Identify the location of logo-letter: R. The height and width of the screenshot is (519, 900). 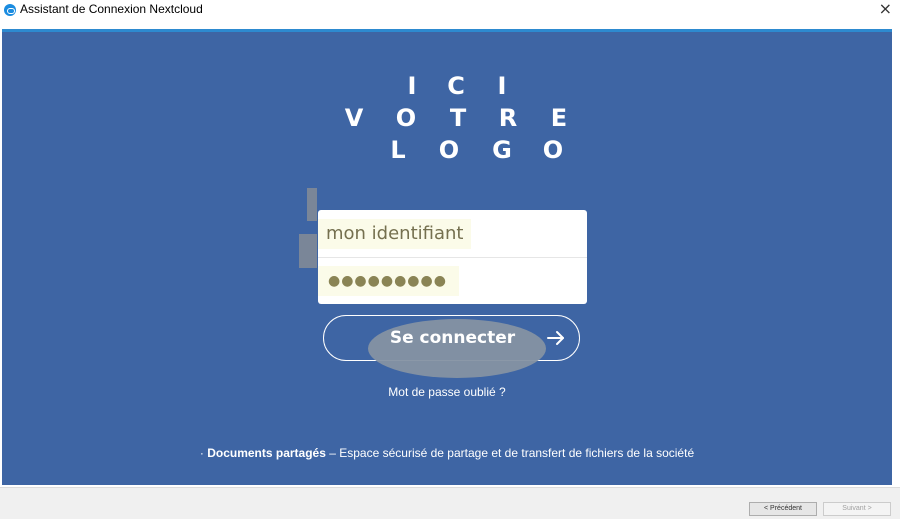
(508, 118).